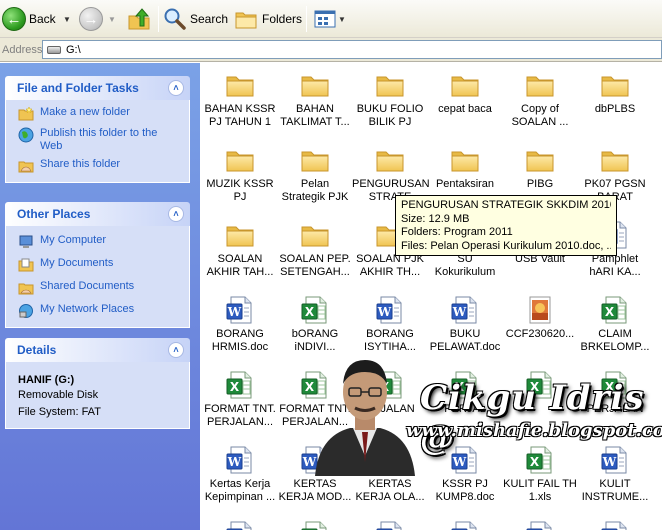 Image resolution: width=662 pixels, height=530 pixels. Describe the element at coordinates (22, 50) in the screenshot. I see `address-label: Address` at that location.